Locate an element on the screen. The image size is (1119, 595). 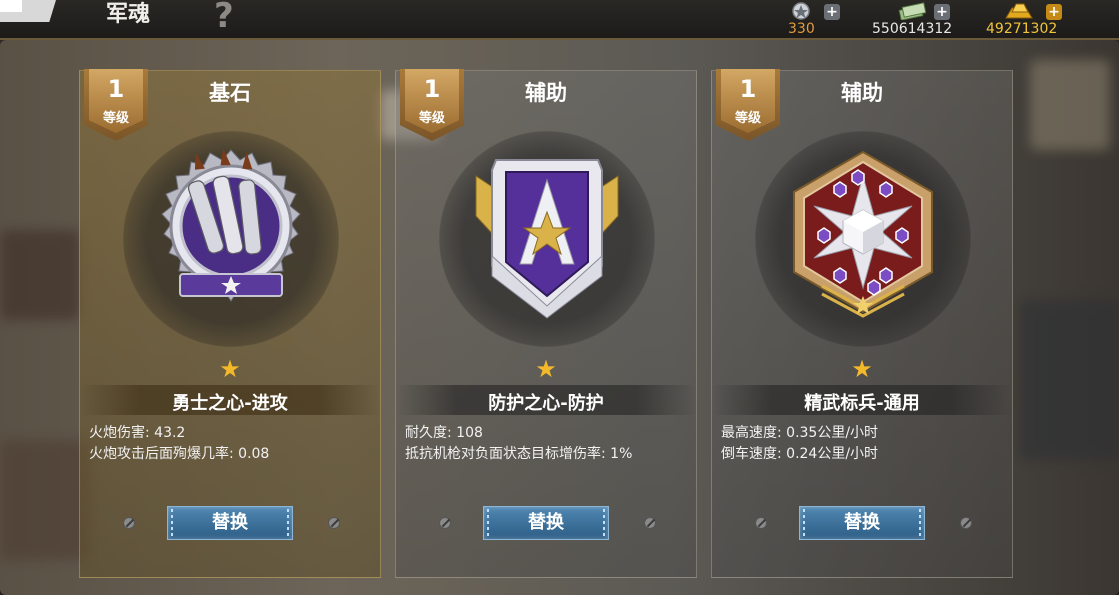
stat-line: 抵抗机枪对负面状态目标增伤率: 1% is located at coordinates (519, 454).